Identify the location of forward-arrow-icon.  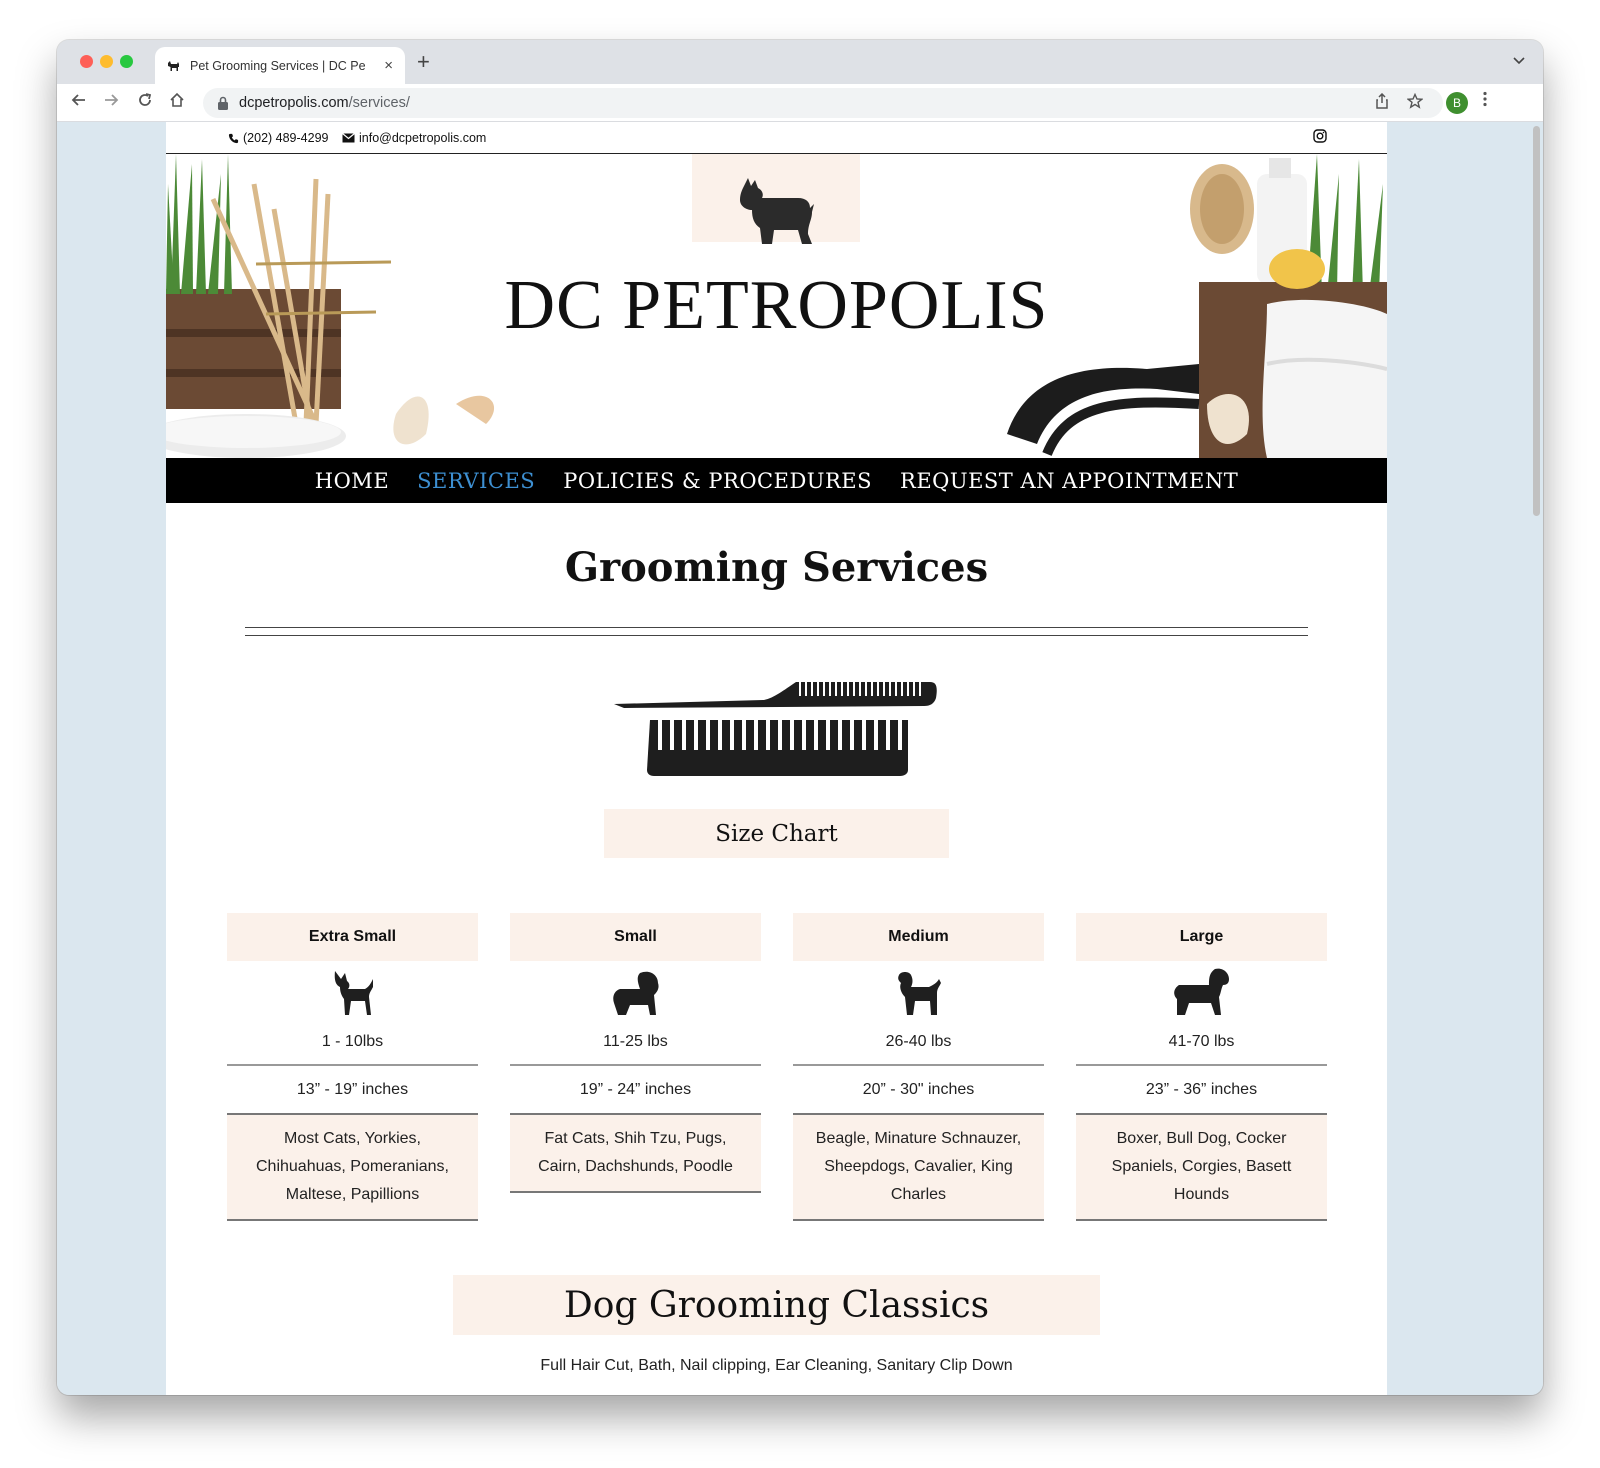
(111, 103).